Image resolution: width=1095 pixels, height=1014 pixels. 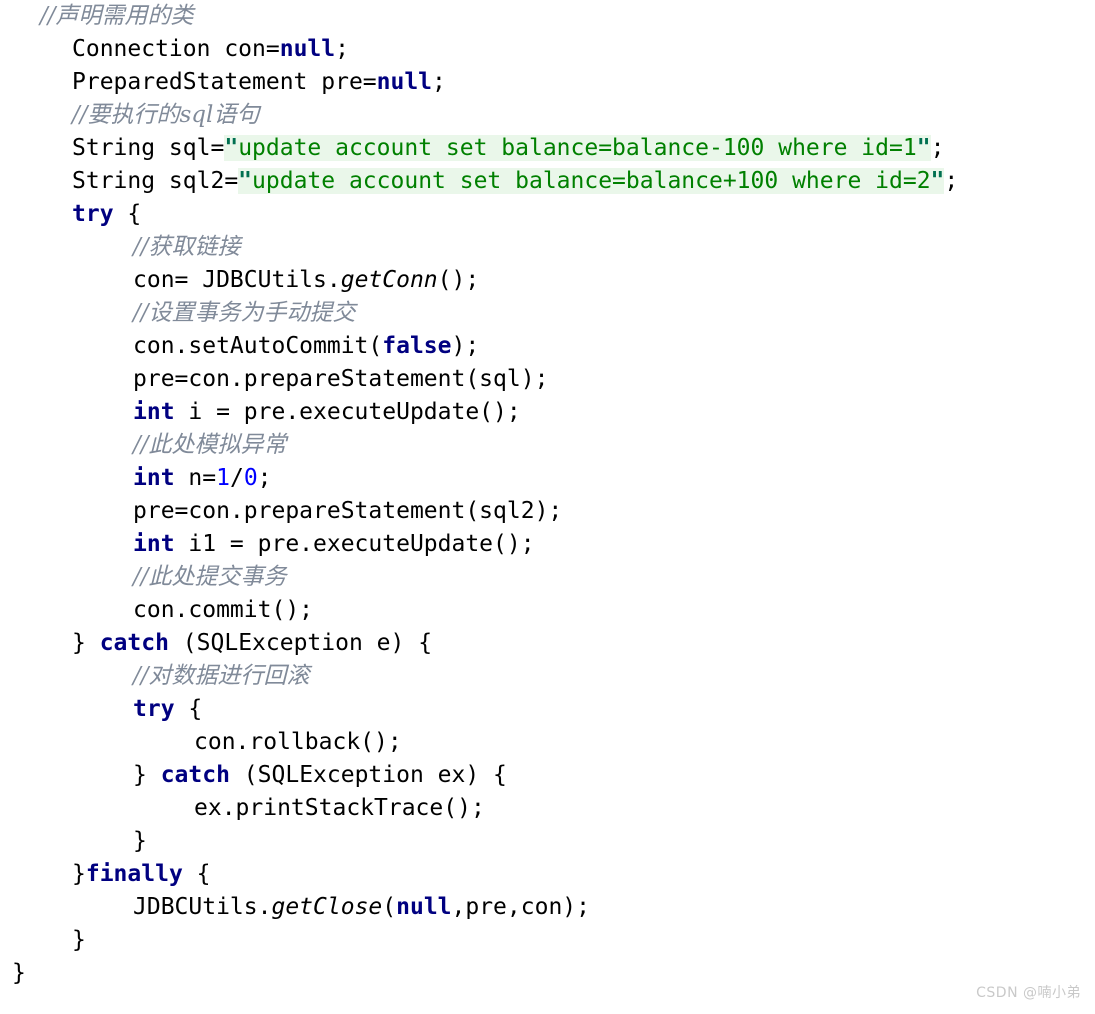 I want to click on code-token-pln: String sql2=, so click(x=155, y=181).